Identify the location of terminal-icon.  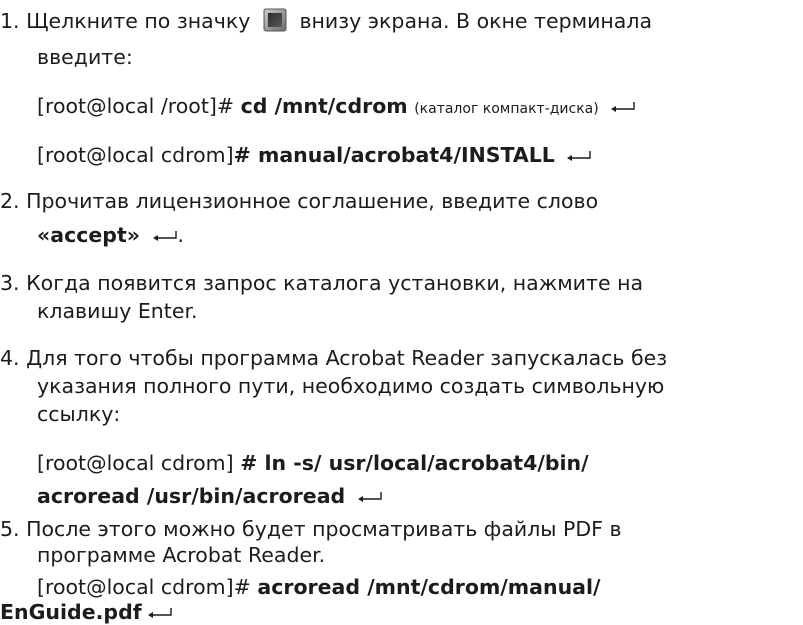
(275, 20).